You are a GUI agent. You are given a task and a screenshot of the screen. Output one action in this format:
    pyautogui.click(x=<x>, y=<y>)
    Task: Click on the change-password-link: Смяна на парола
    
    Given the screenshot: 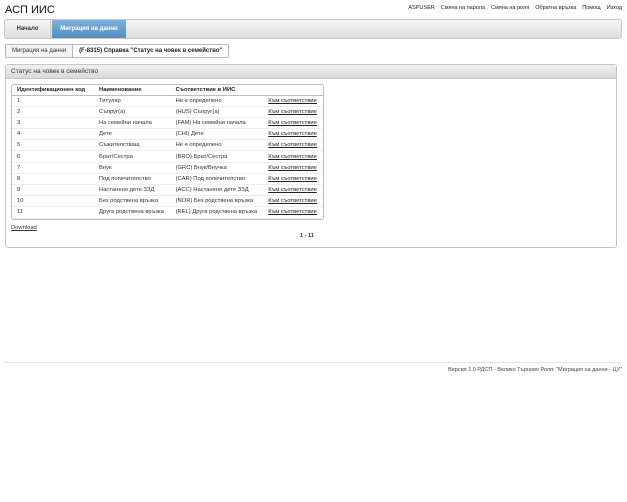 What is the action you would take?
    pyautogui.click(x=463, y=8)
    